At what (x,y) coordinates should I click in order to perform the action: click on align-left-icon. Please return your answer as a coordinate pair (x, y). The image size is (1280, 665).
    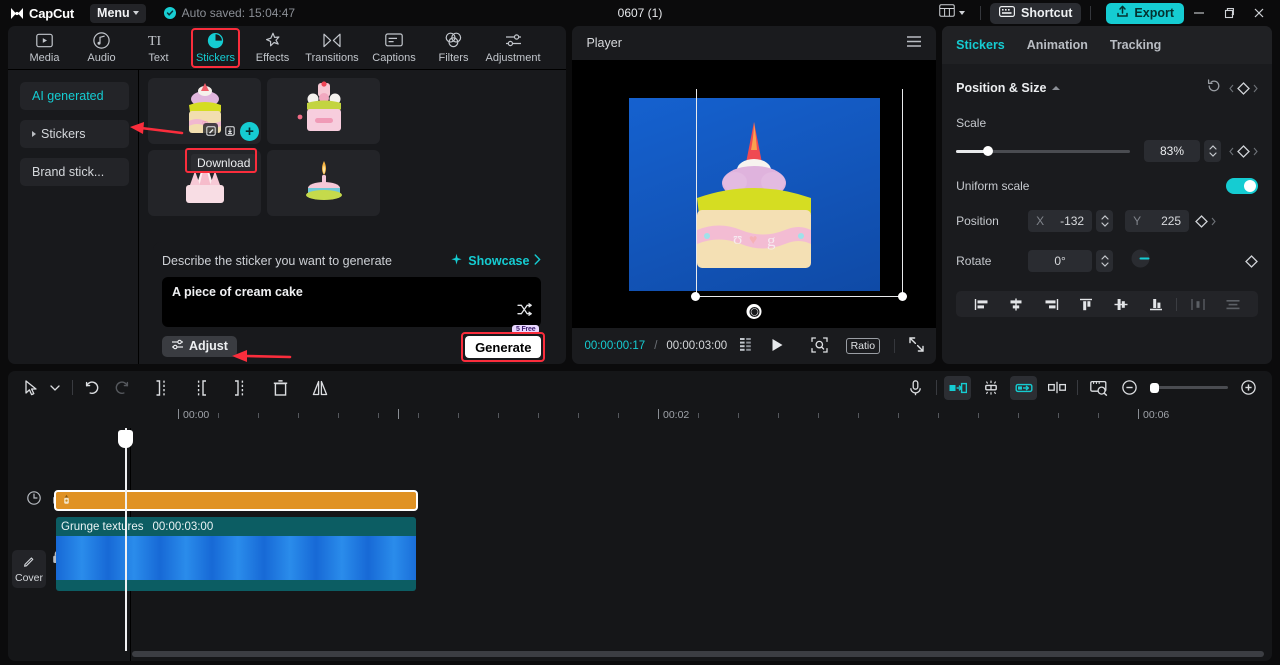
    Looking at the image, I should click on (981, 304).